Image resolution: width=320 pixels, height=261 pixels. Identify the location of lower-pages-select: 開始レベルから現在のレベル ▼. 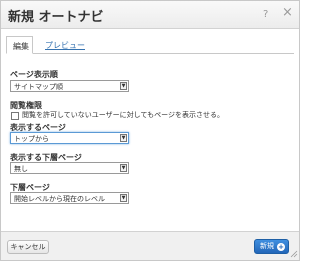
(69, 198).